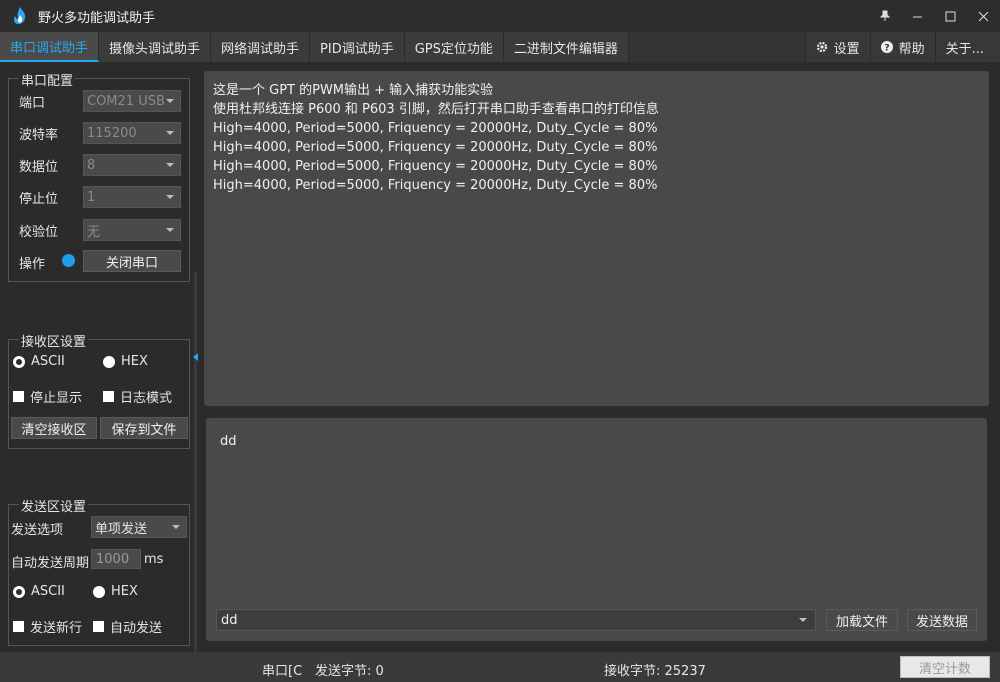 This screenshot has width=1000, height=682. Describe the element at coordinates (195, 462) in the screenshot. I see `panel-splitter` at that location.